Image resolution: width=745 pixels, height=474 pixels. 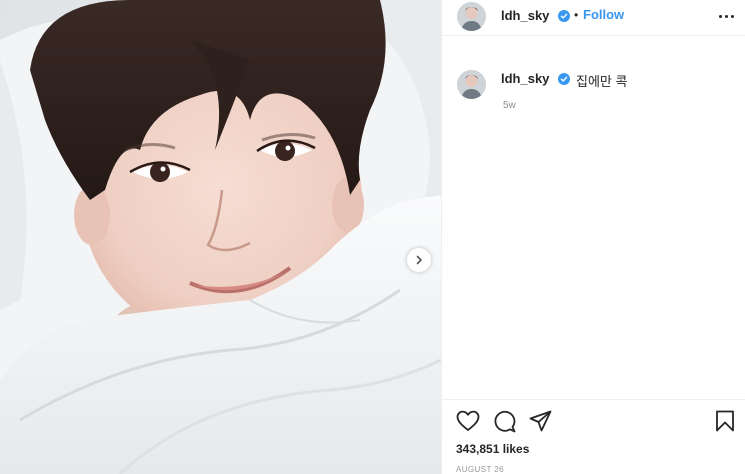 I want to click on chevron-right-icon, so click(x=419, y=260).